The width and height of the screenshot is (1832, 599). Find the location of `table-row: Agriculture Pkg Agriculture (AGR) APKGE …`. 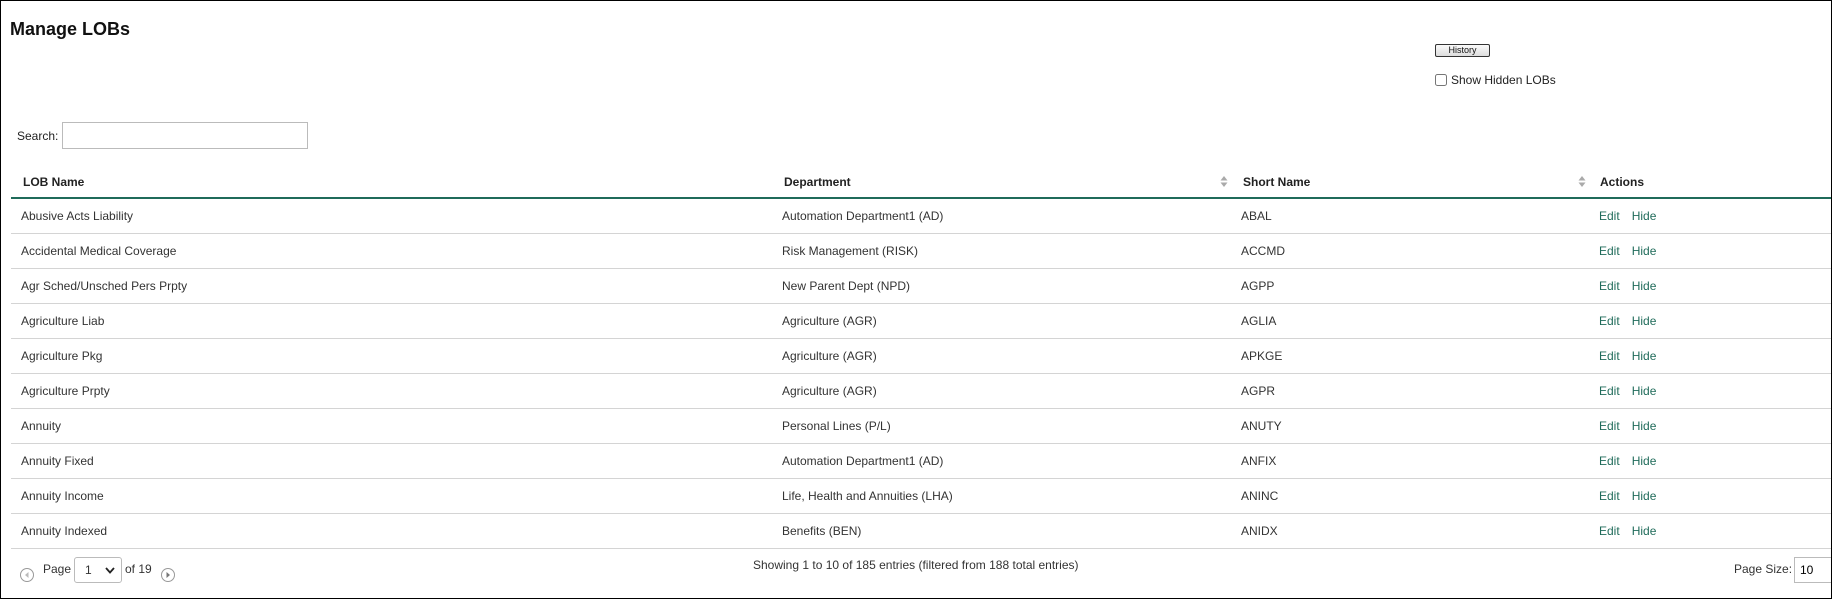

table-row: Agriculture Pkg Agriculture (AGR) APKGE … is located at coordinates (921, 356).